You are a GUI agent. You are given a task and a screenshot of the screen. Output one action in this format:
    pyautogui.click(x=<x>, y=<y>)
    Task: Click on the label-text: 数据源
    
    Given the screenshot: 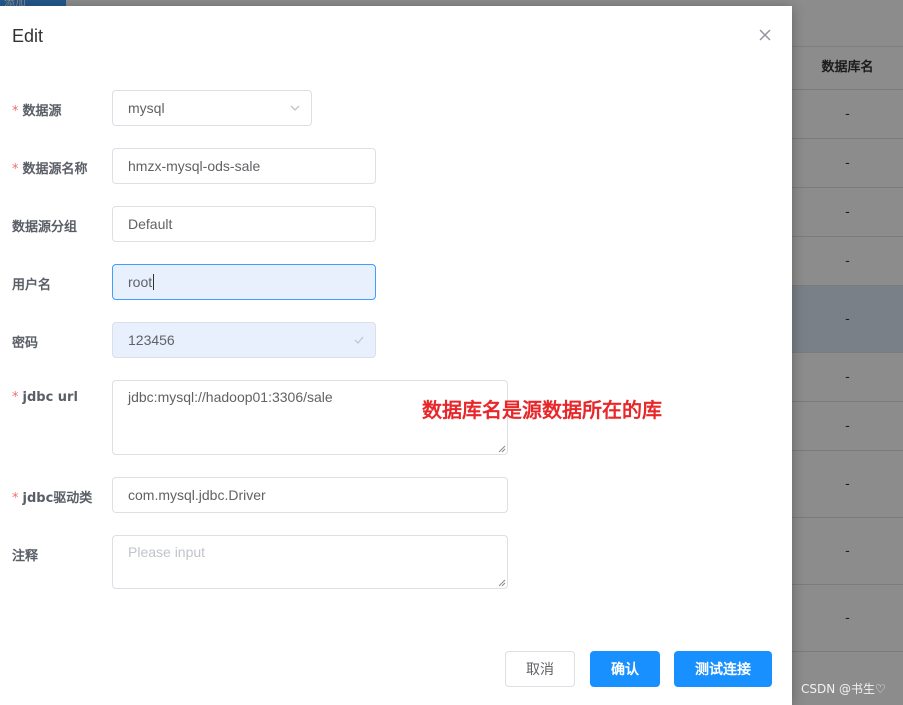 What is the action you would take?
    pyautogui.click(x=42, y=111)
    